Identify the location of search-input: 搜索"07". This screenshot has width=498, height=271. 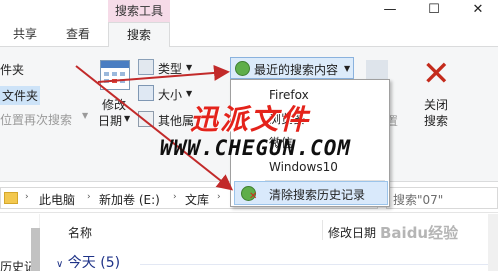
(442, 198).